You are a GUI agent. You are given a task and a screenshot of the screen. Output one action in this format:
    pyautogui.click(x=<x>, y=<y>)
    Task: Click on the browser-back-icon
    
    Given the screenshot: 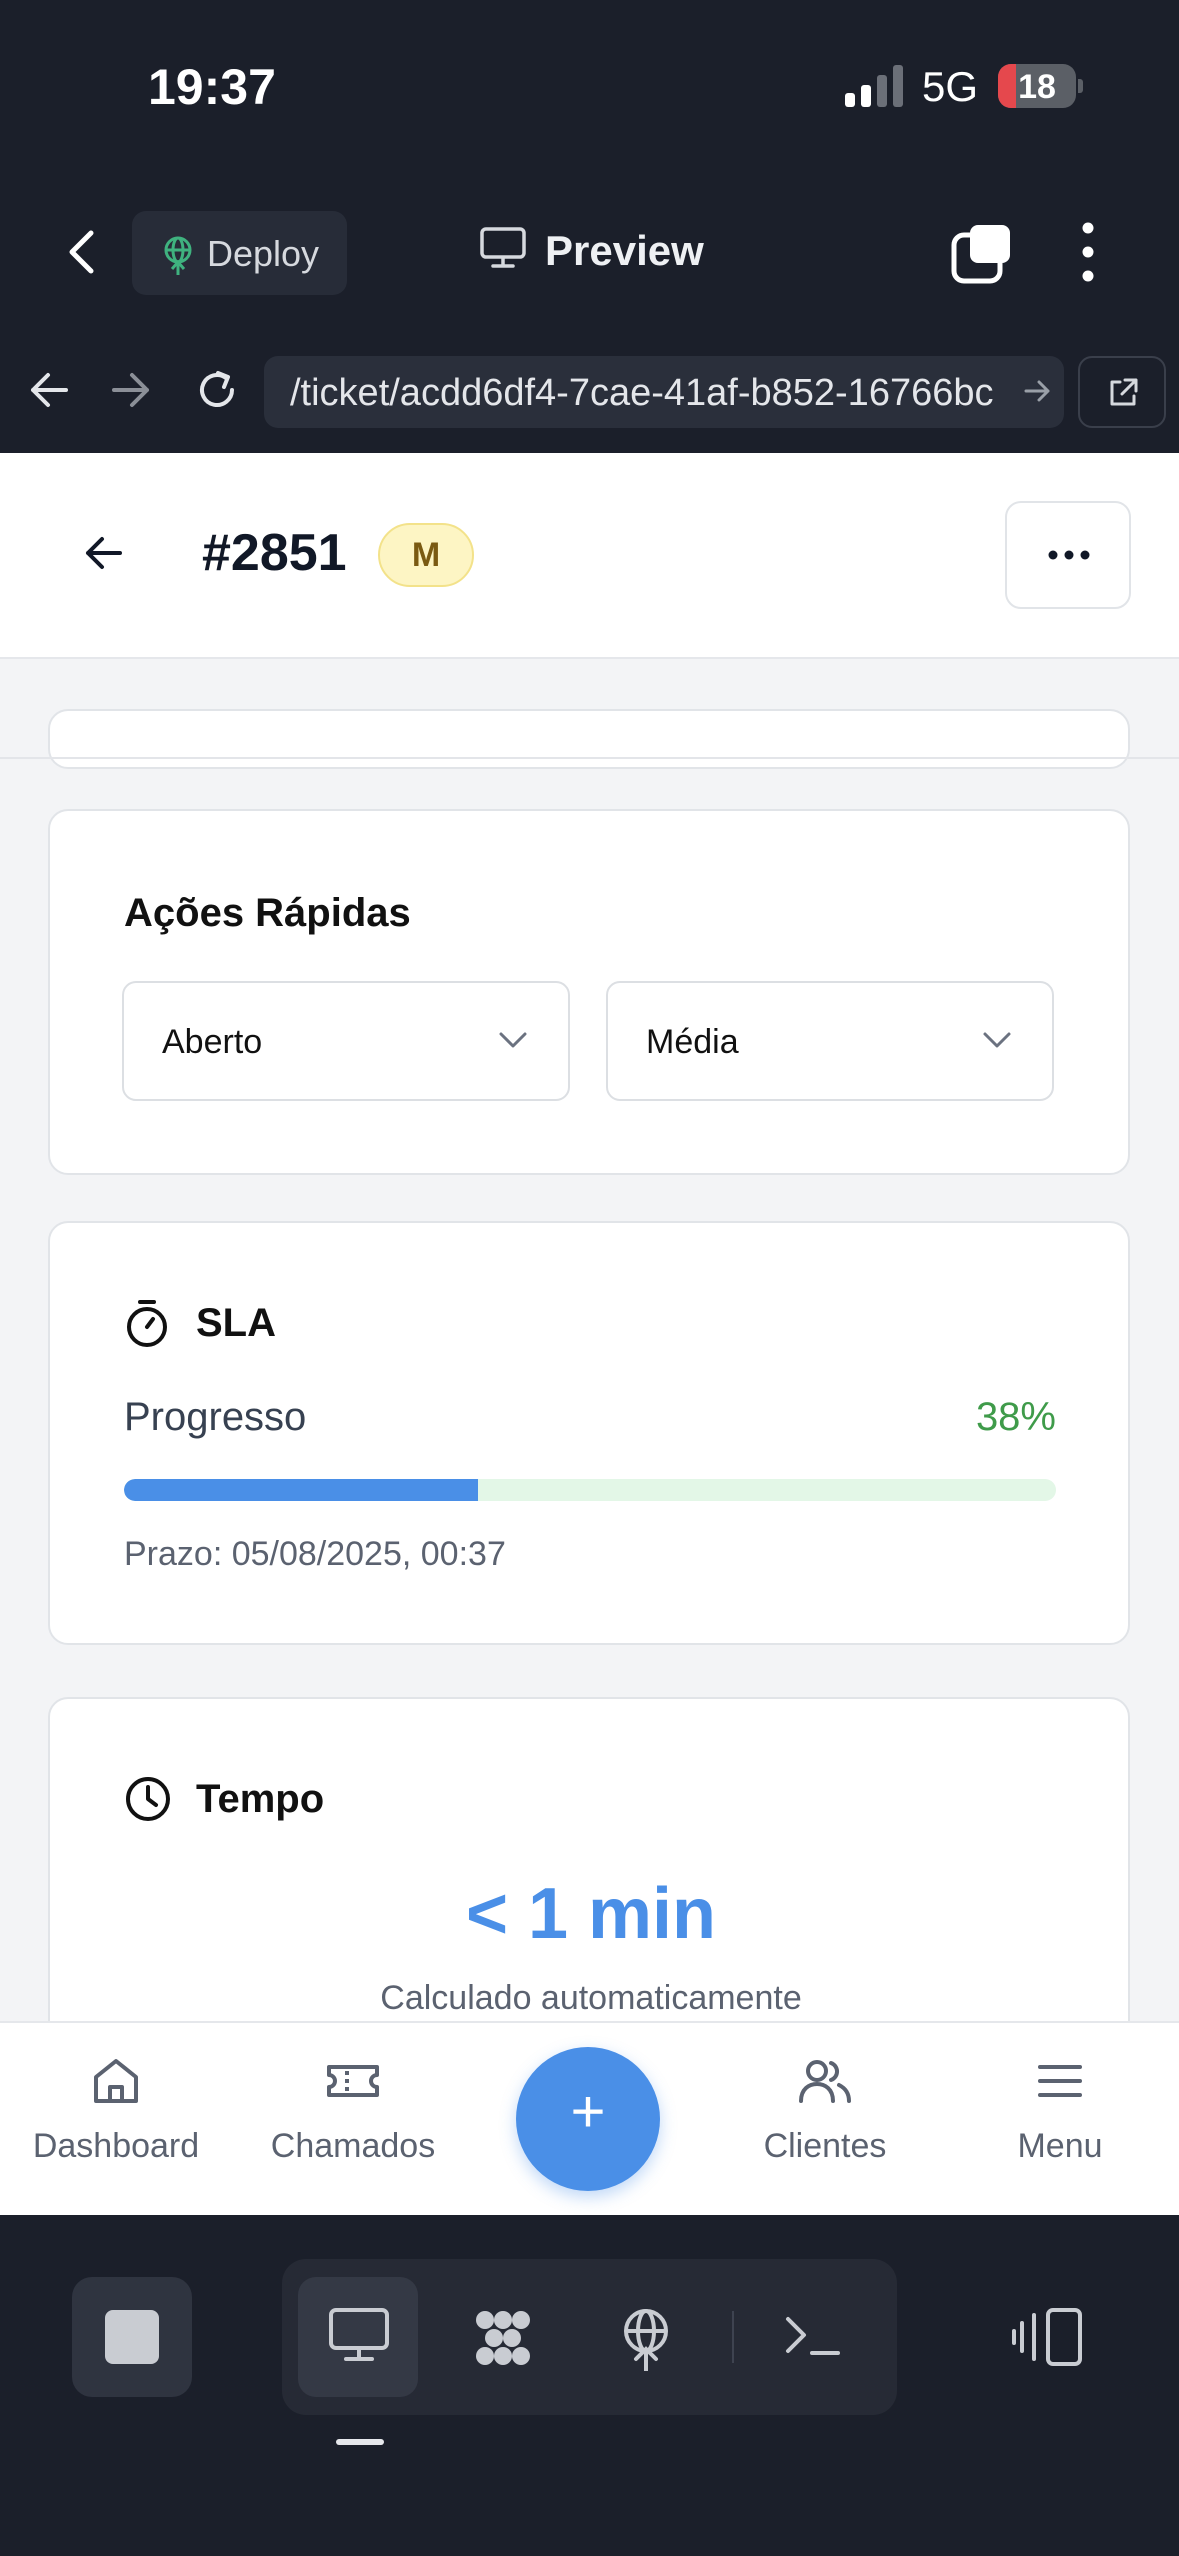 What is the action you would take?
    pyautogui.click(x=49, y=390)
    